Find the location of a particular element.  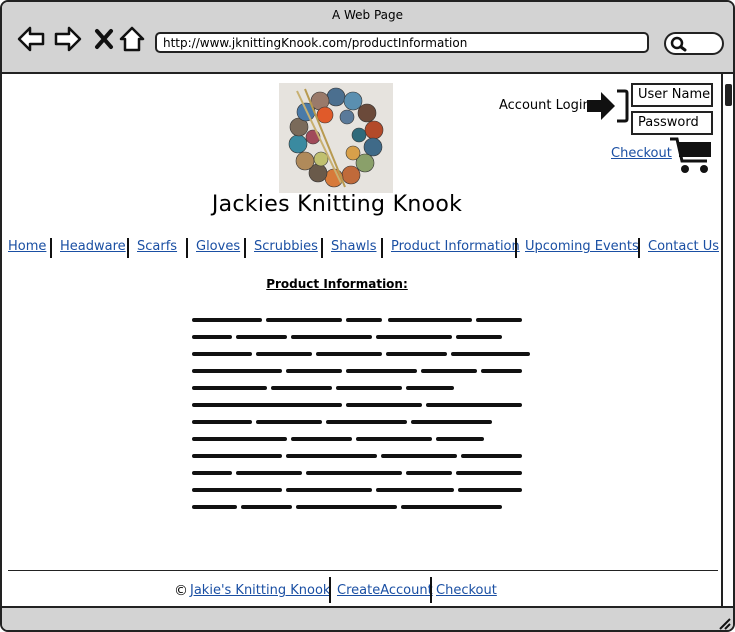

back-icon is located at coordinates (31, 39).